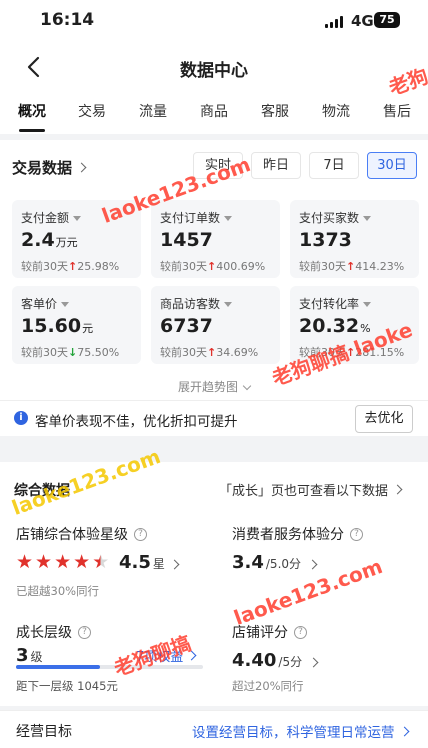 This screenshot has width=428, height=748. I want to click on trade-section-header: 交易数据, so click(49, 167).